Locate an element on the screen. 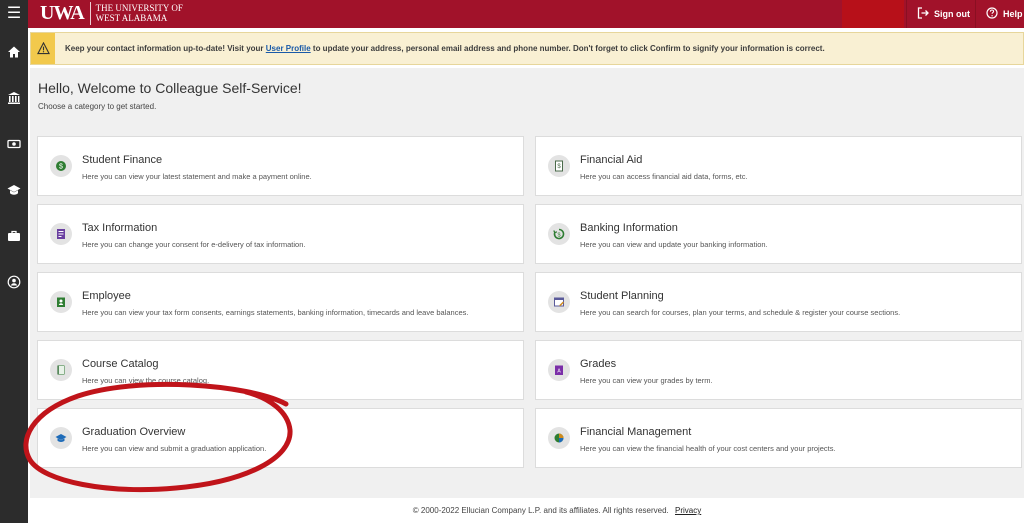 This screenshot has height=523, width=1024. card-title: Graduation Overview is located at coordinates (134, 432).